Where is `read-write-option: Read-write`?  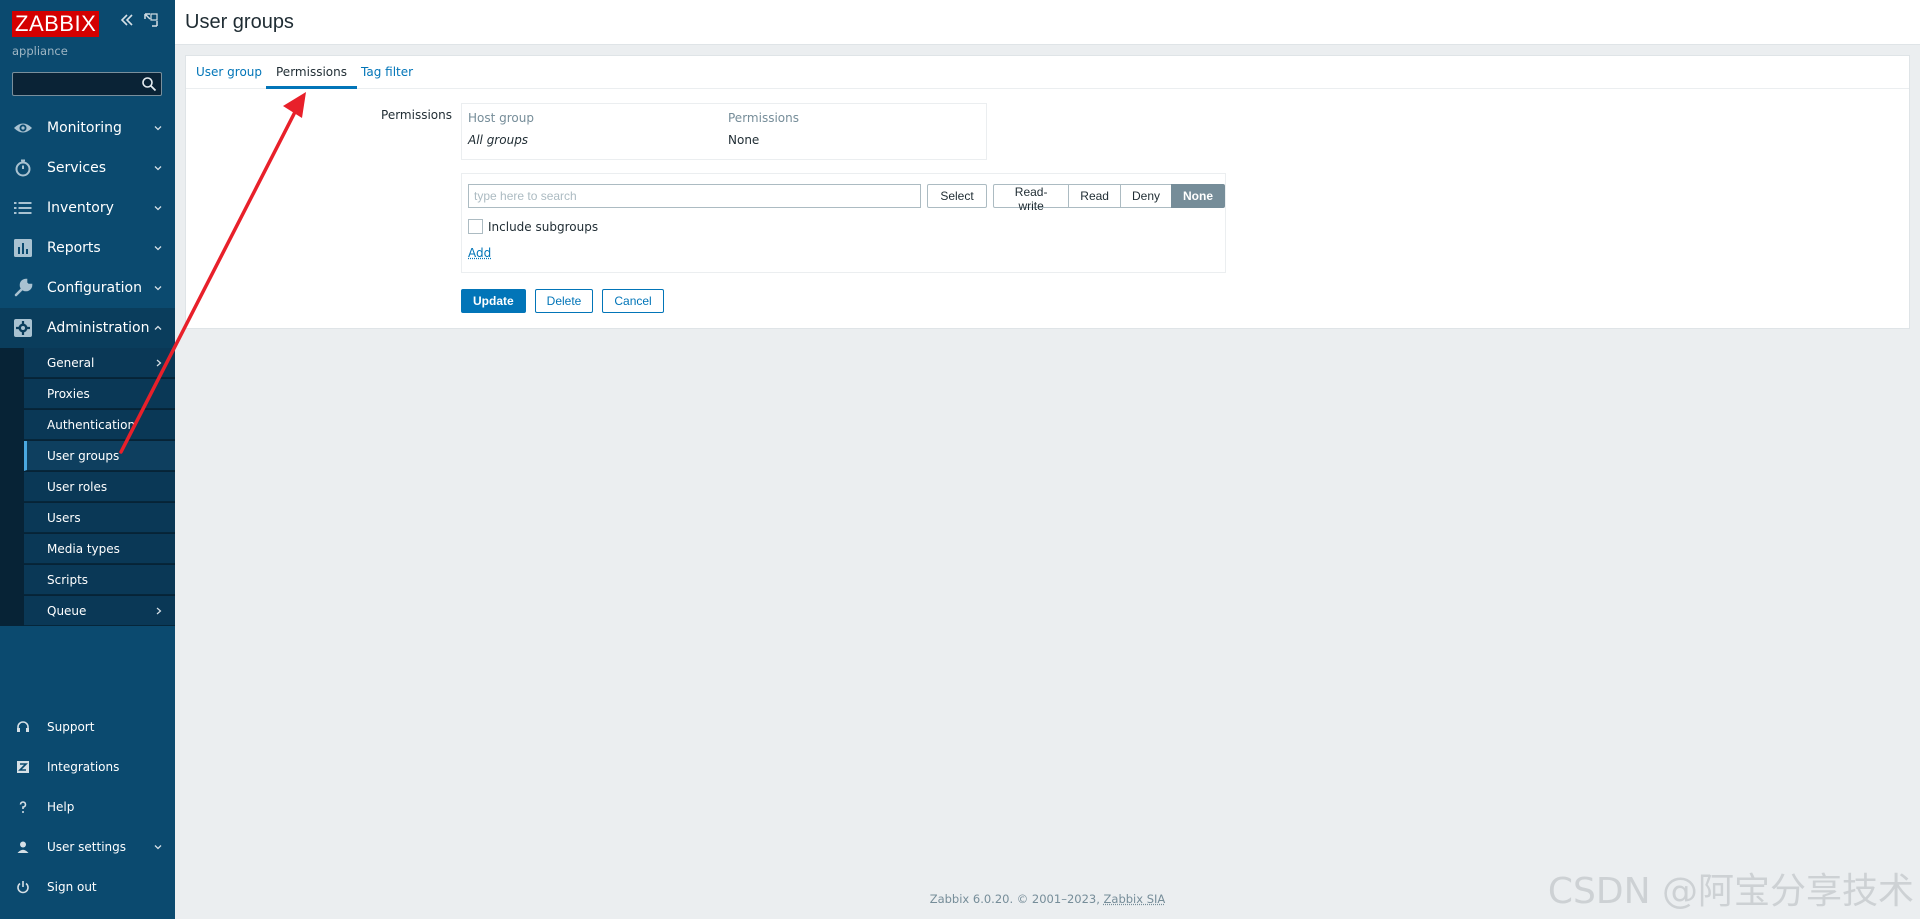
read-write-option: Read-write is located at coordinates (1031, 198).